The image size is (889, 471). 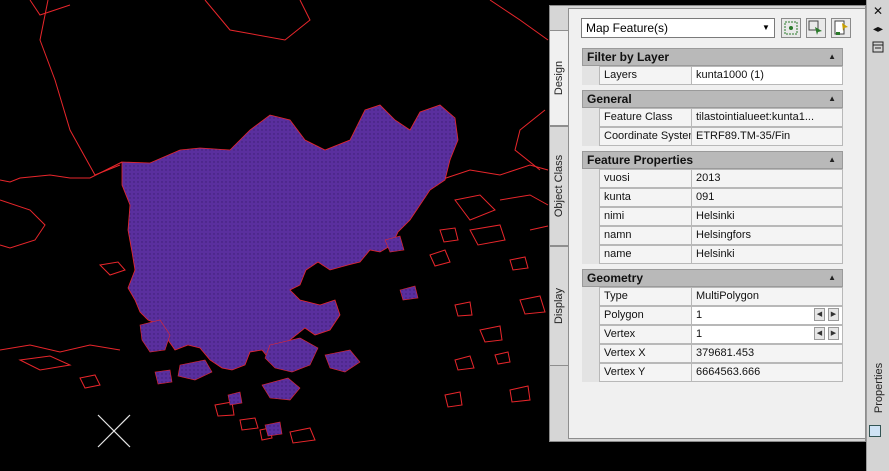 I want to click on auto-hide-icon: ◂▸, so click(x=878, y=30).